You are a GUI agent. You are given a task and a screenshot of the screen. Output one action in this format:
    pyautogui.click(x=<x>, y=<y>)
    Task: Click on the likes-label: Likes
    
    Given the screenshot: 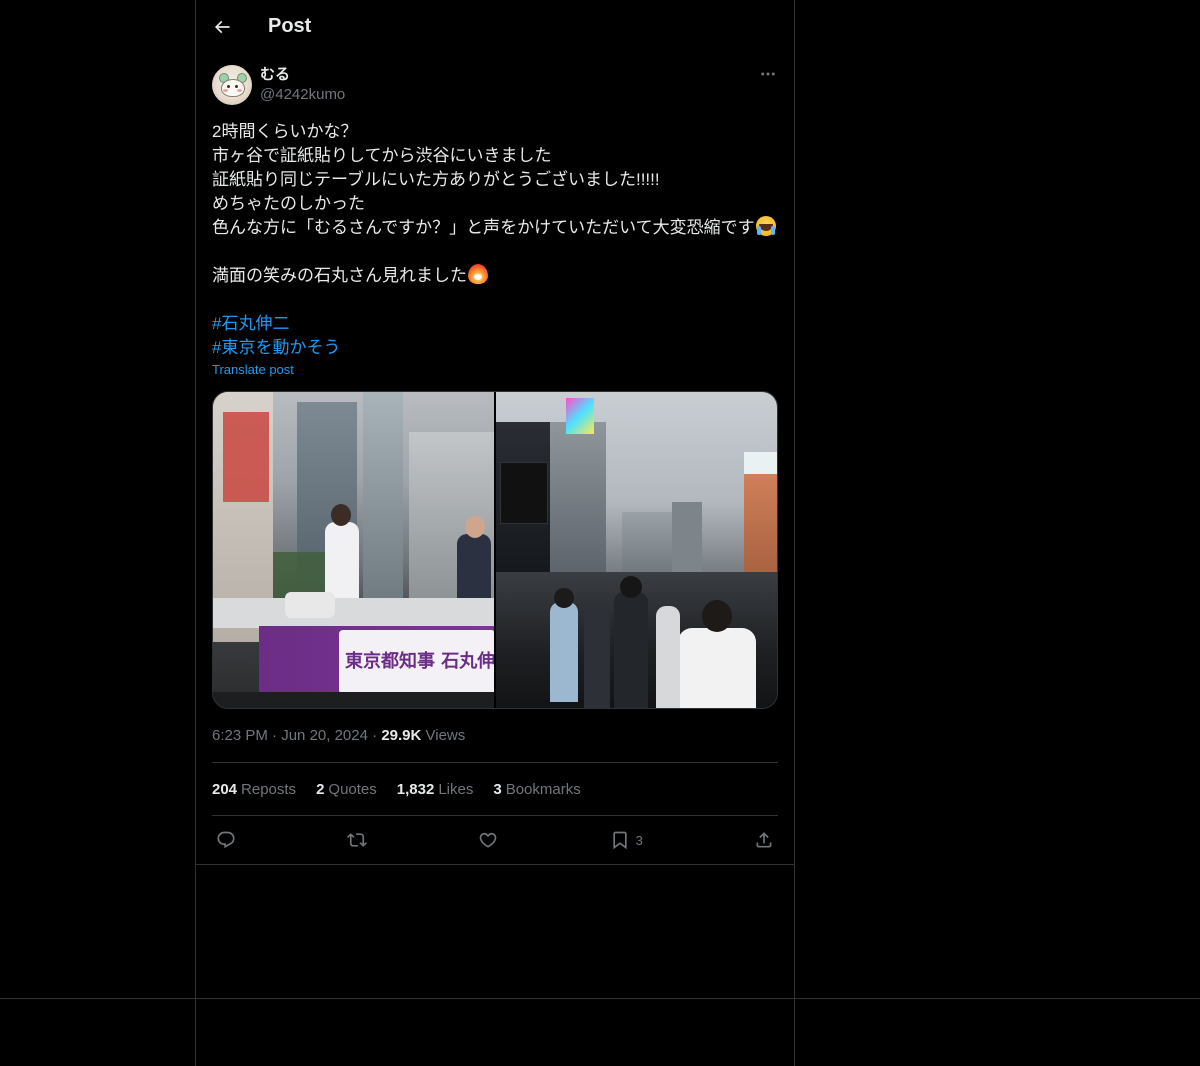 What is the action you would take?
    pyautogui.click(x=456, y=789)
    